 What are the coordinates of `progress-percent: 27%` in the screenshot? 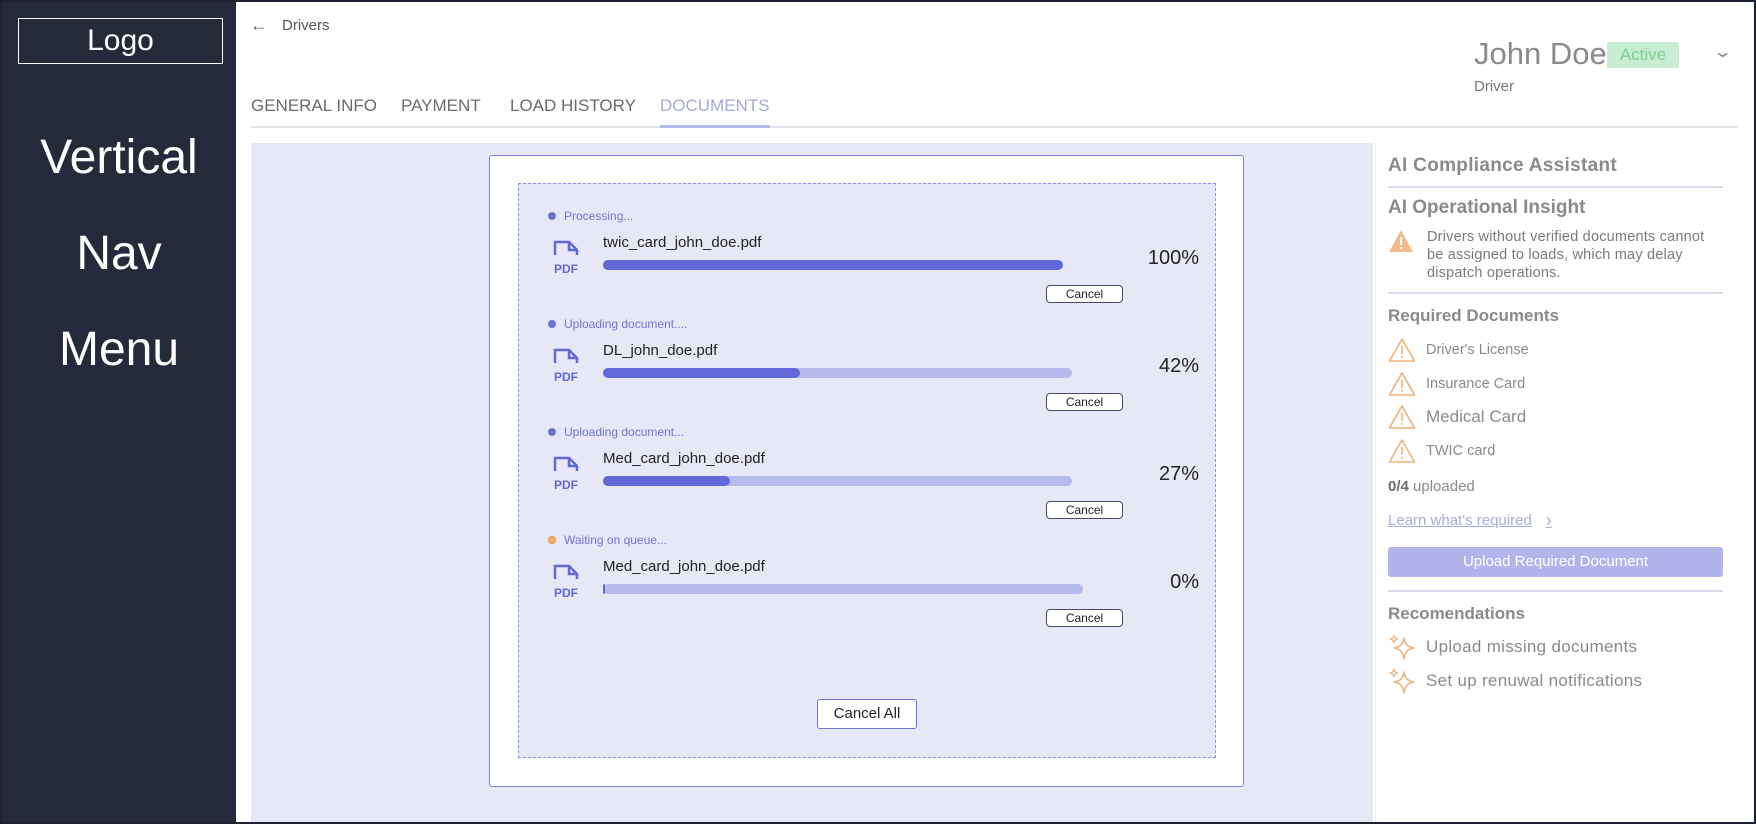 It's located at (1178, 474).